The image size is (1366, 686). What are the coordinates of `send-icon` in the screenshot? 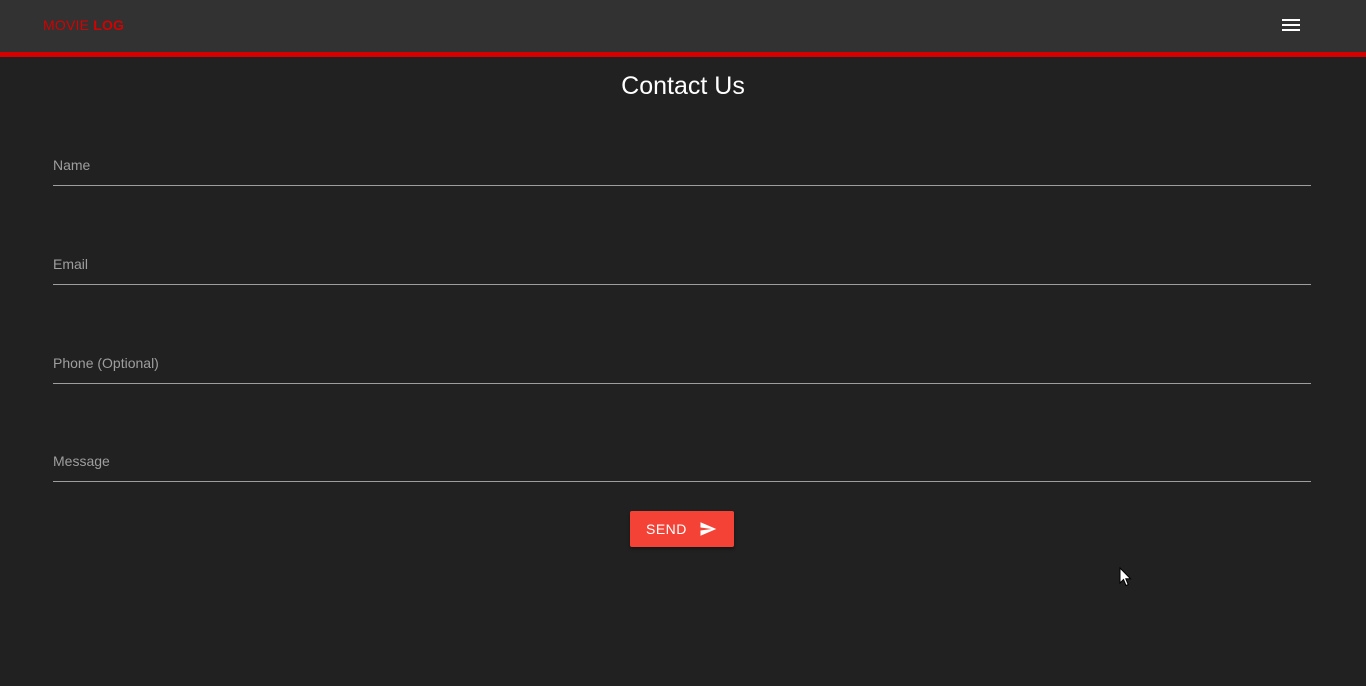 It's located at (708, 529).